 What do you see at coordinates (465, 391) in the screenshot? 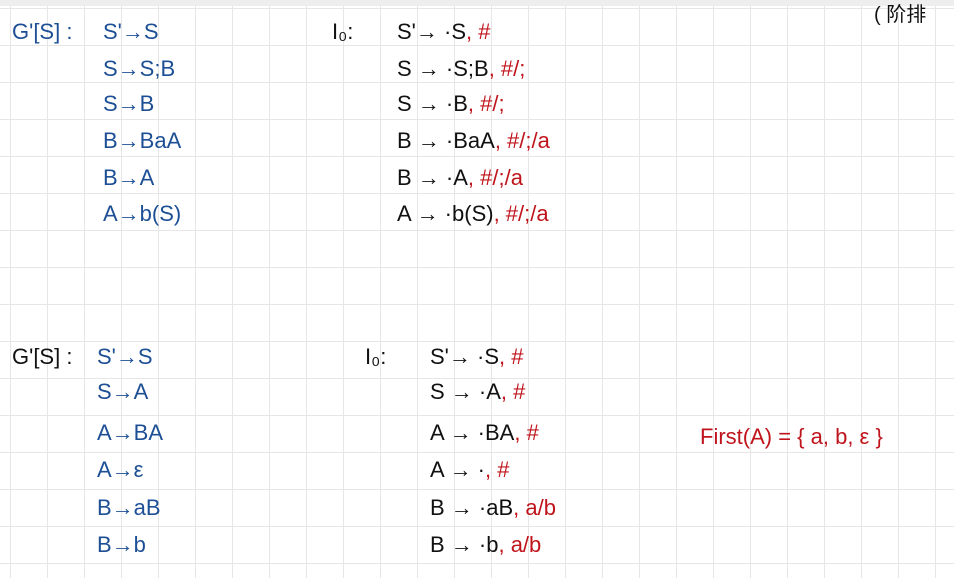
I see `item-core: S → ·A` at bounding box center [465, 391].